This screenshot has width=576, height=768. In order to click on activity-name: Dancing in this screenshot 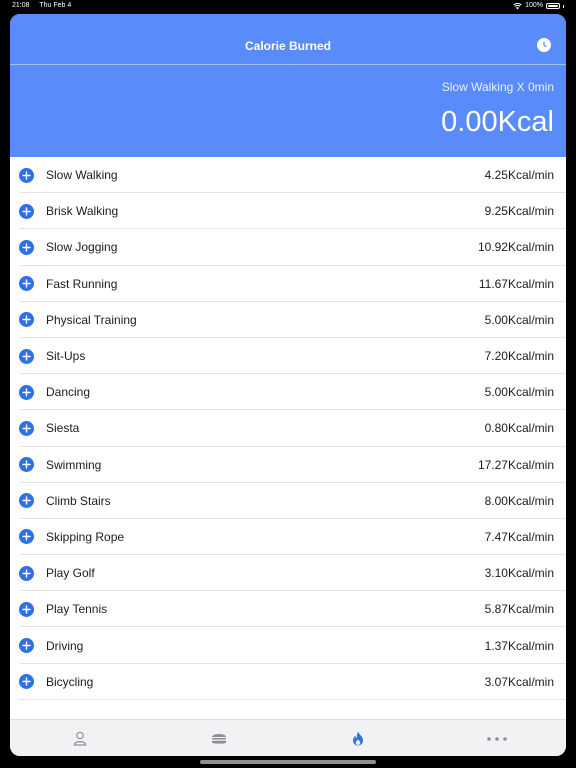, I will do `click(68, 392)`.